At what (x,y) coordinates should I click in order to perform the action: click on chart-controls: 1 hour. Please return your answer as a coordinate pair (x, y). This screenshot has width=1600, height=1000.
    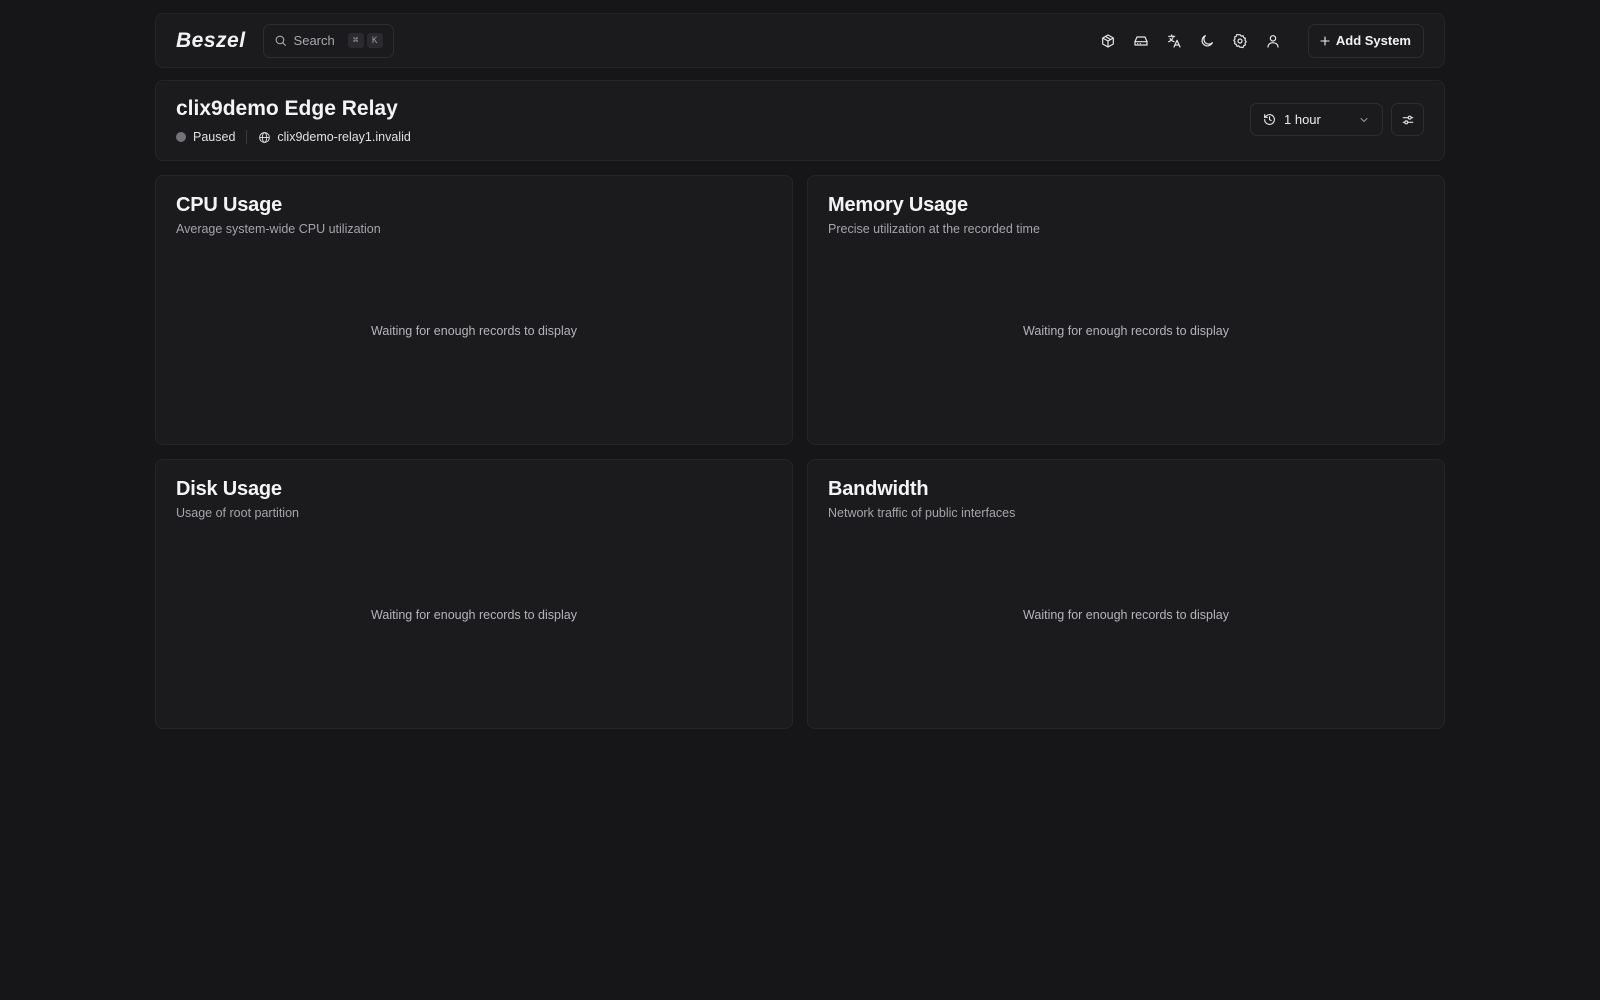
    Looking at the image, I should click on (1337, 119).